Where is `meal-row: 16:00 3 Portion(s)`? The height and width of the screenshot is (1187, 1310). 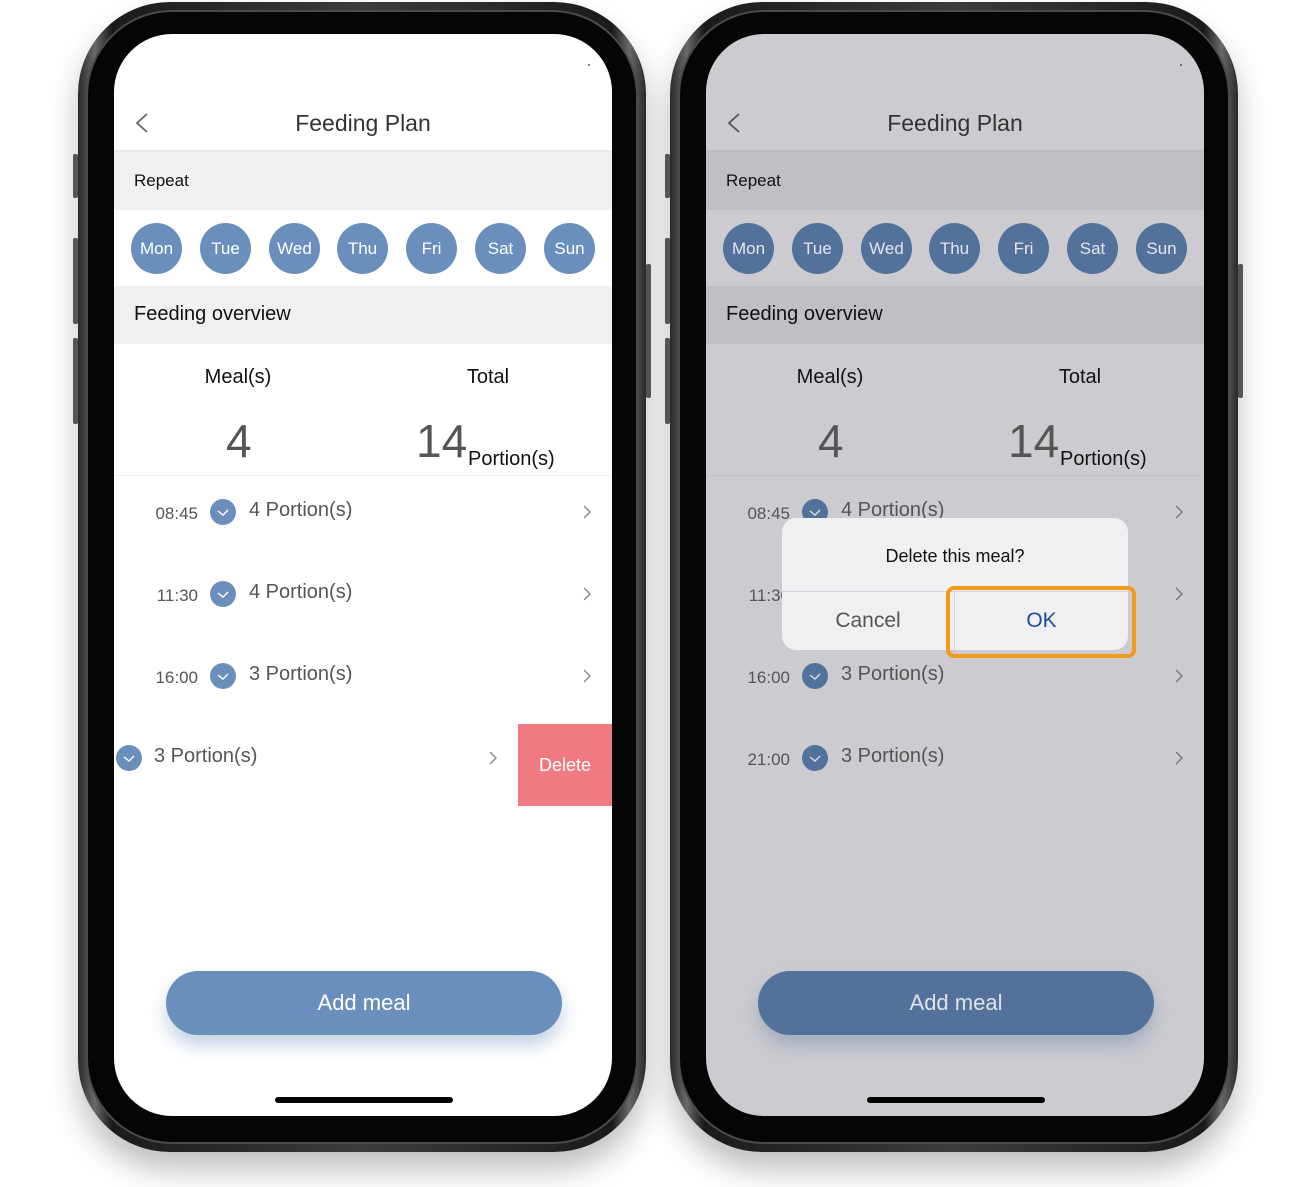 meal-row: 16:00 3 Portion(s) is located at coordinates (363, 683).